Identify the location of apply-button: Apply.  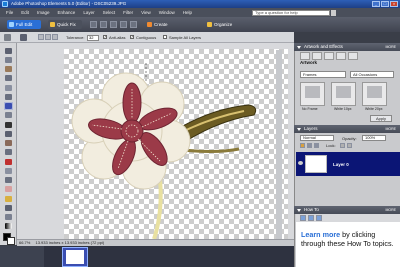
(381, 118).